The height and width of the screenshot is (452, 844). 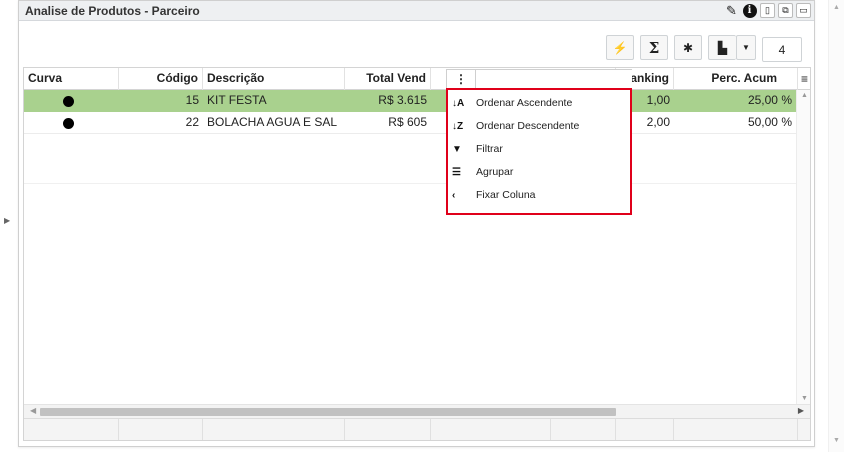 What do you see at coordinates (192, 122) in the screenshot?
I see `cell-codigo: 22` at bounding box center [192, 122].